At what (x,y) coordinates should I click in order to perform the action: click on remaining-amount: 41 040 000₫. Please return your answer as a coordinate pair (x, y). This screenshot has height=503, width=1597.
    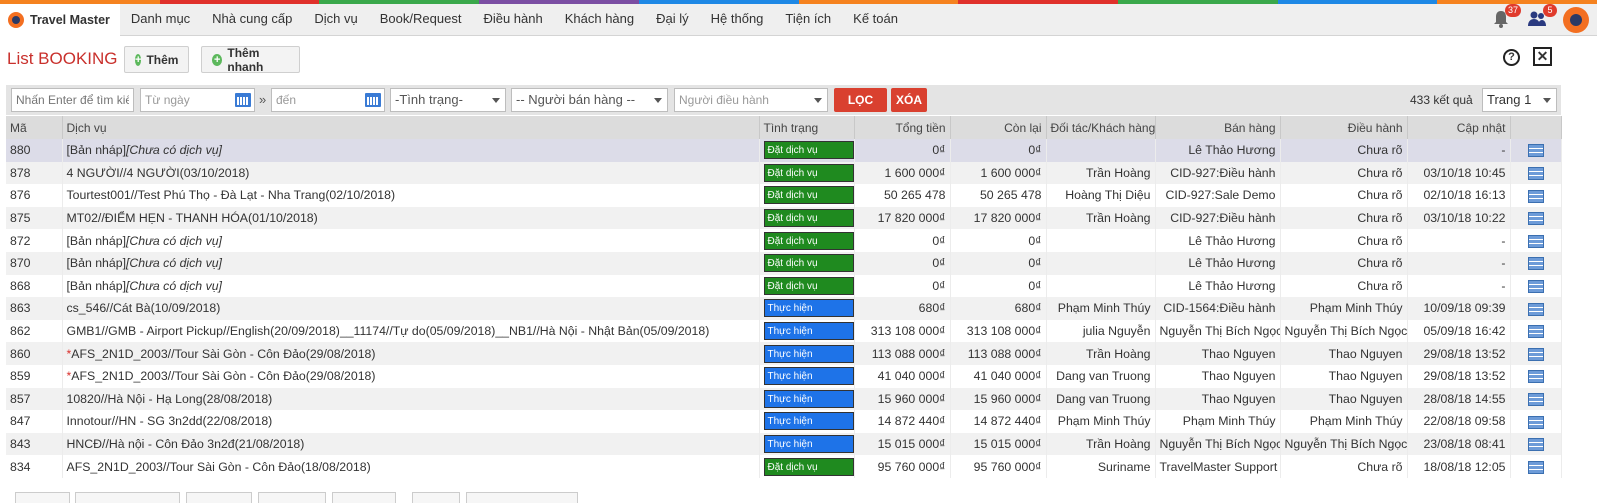
    Looking at the image, I should click on (998, 376).